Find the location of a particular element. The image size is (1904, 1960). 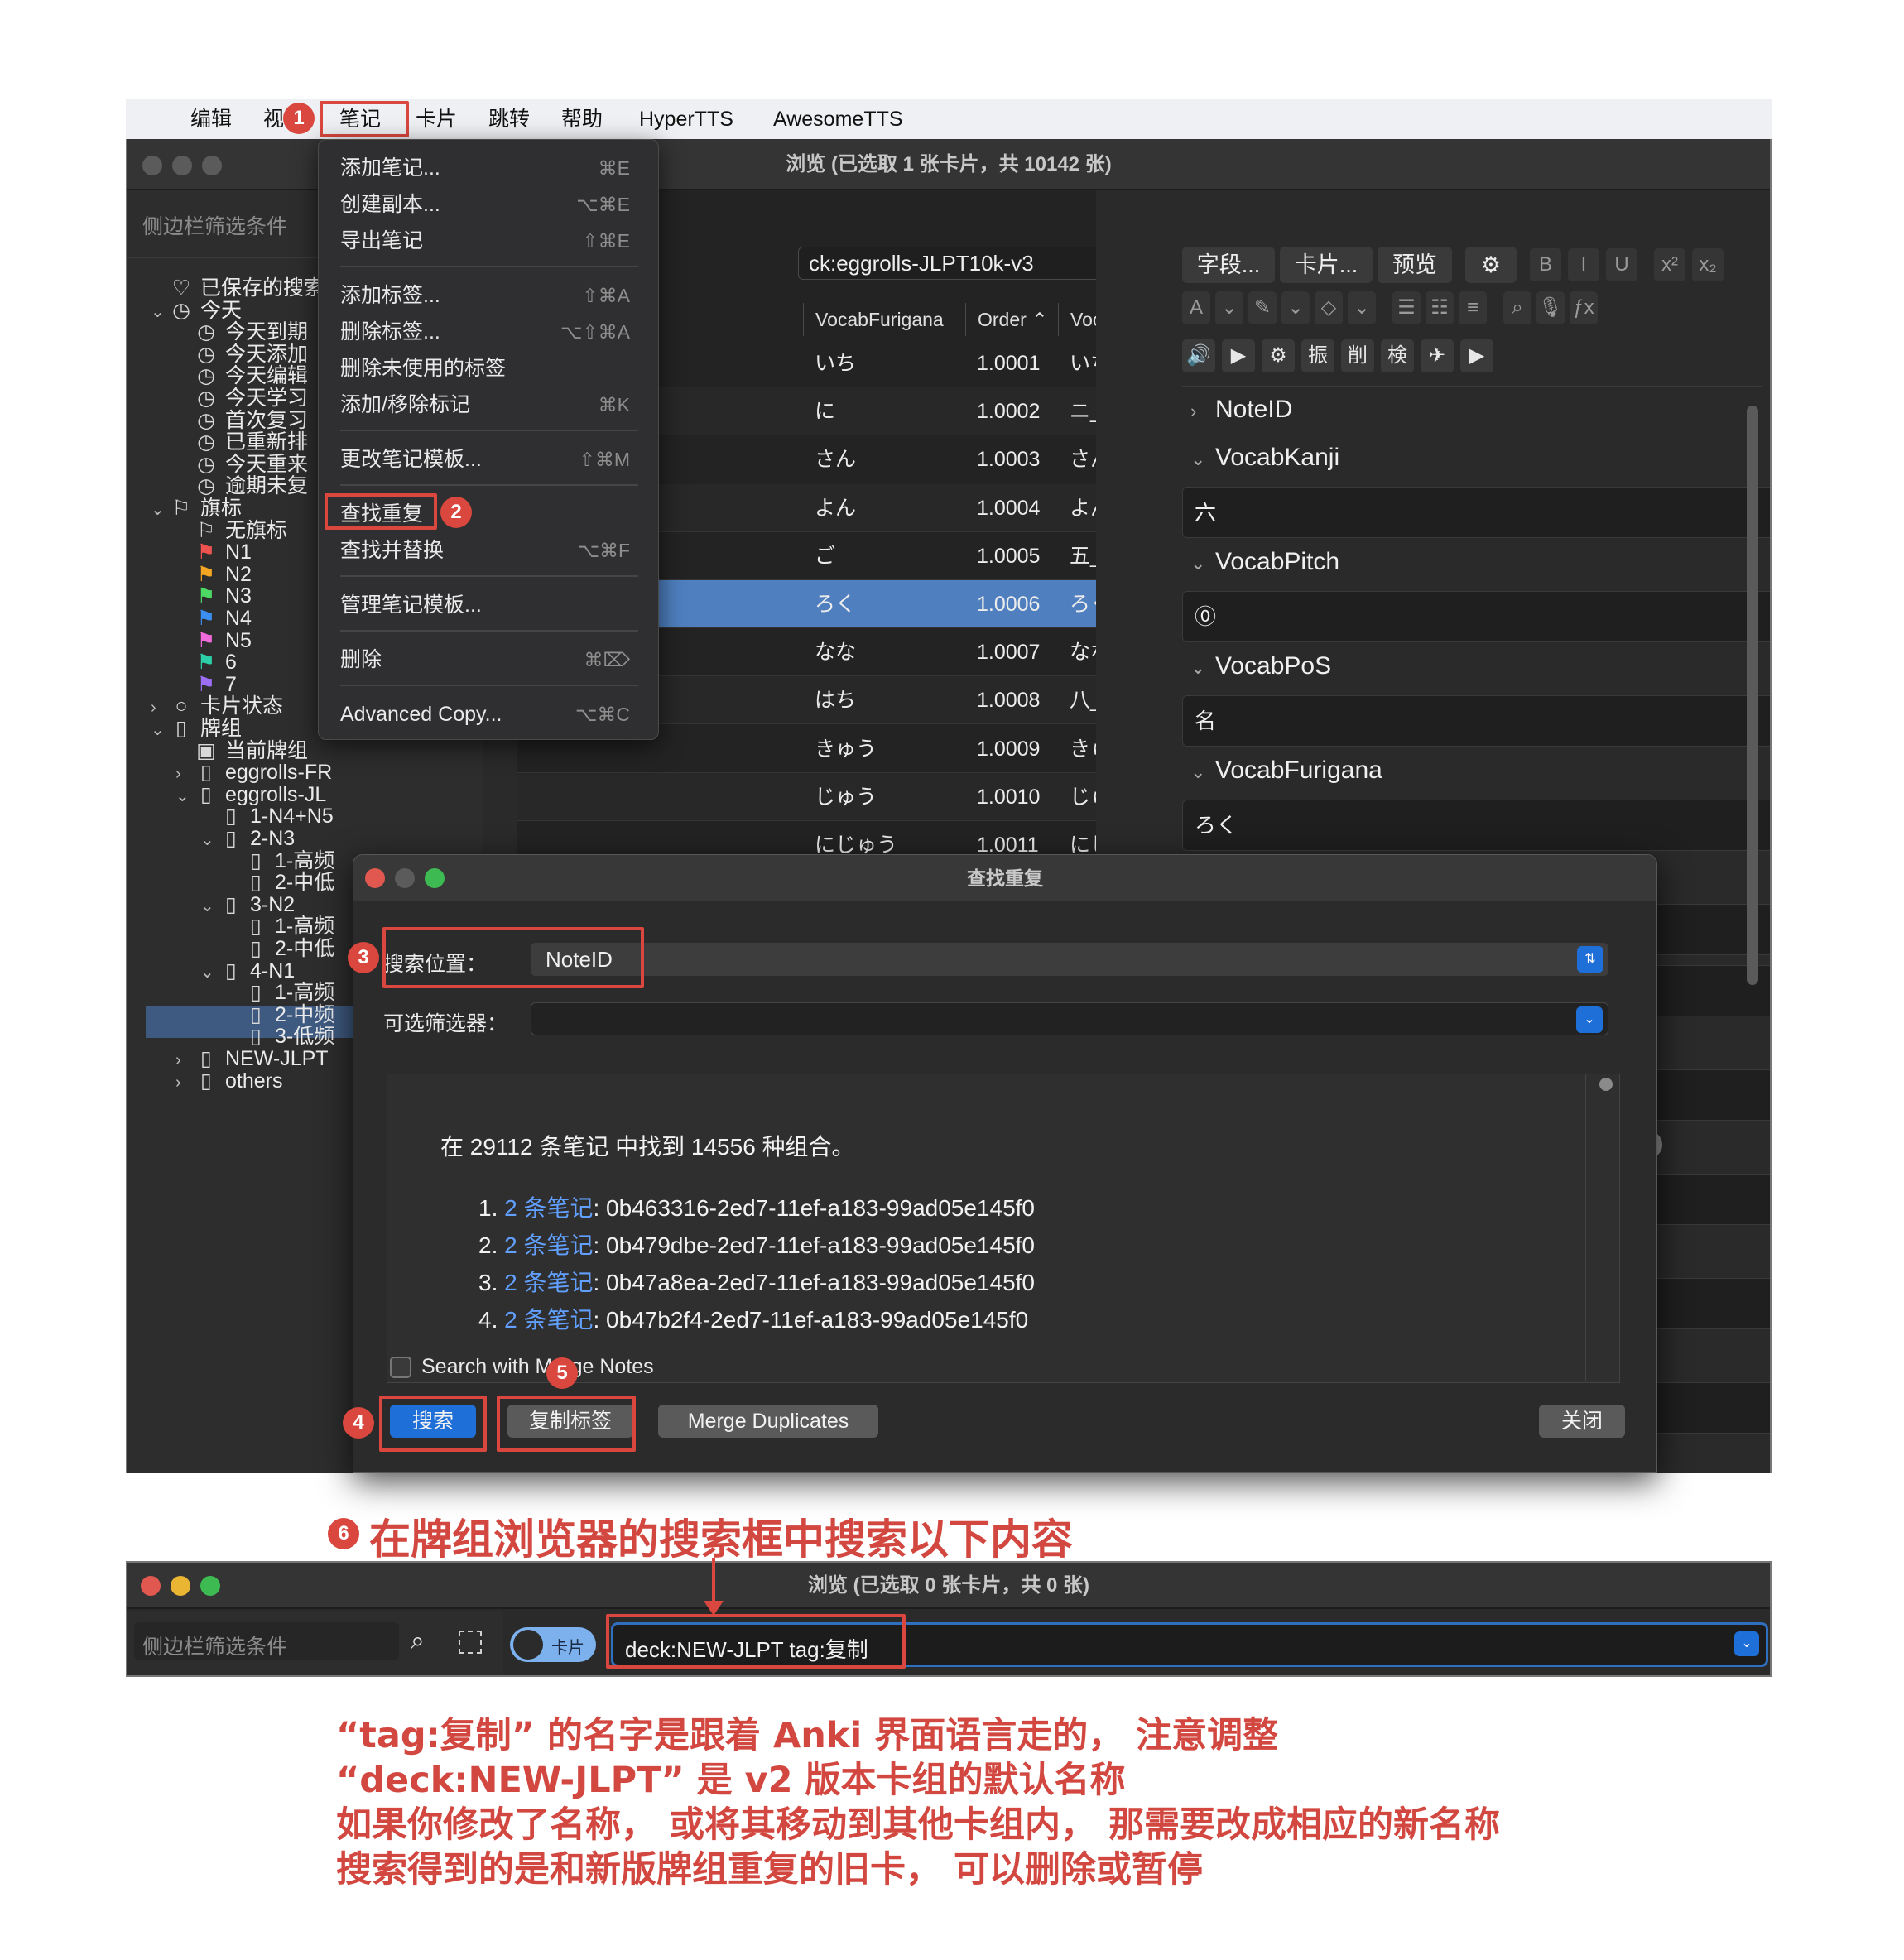

optional-filter-select: ⌄ is located at coordinates (1069, 1019).